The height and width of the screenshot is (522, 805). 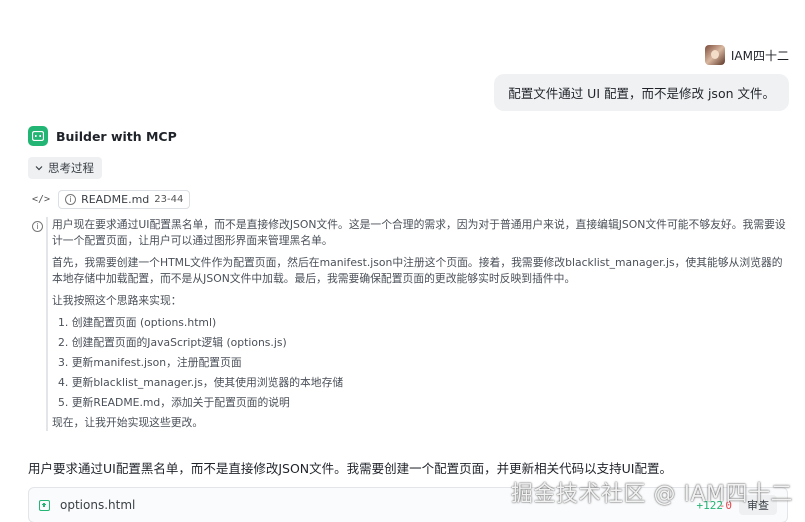 What do you see at coordinates (71, 168) in the screenshot?
I see `thinking-toggle-label: 思考过程` at bounding box center [71, 168].